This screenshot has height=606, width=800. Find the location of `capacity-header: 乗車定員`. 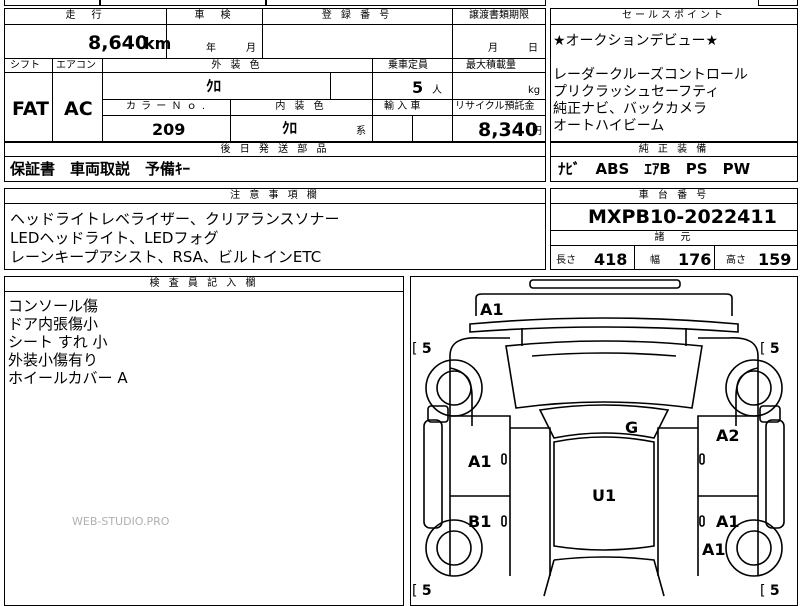

capacity-header: 乗車定員 is located at coordinates (408, 65).